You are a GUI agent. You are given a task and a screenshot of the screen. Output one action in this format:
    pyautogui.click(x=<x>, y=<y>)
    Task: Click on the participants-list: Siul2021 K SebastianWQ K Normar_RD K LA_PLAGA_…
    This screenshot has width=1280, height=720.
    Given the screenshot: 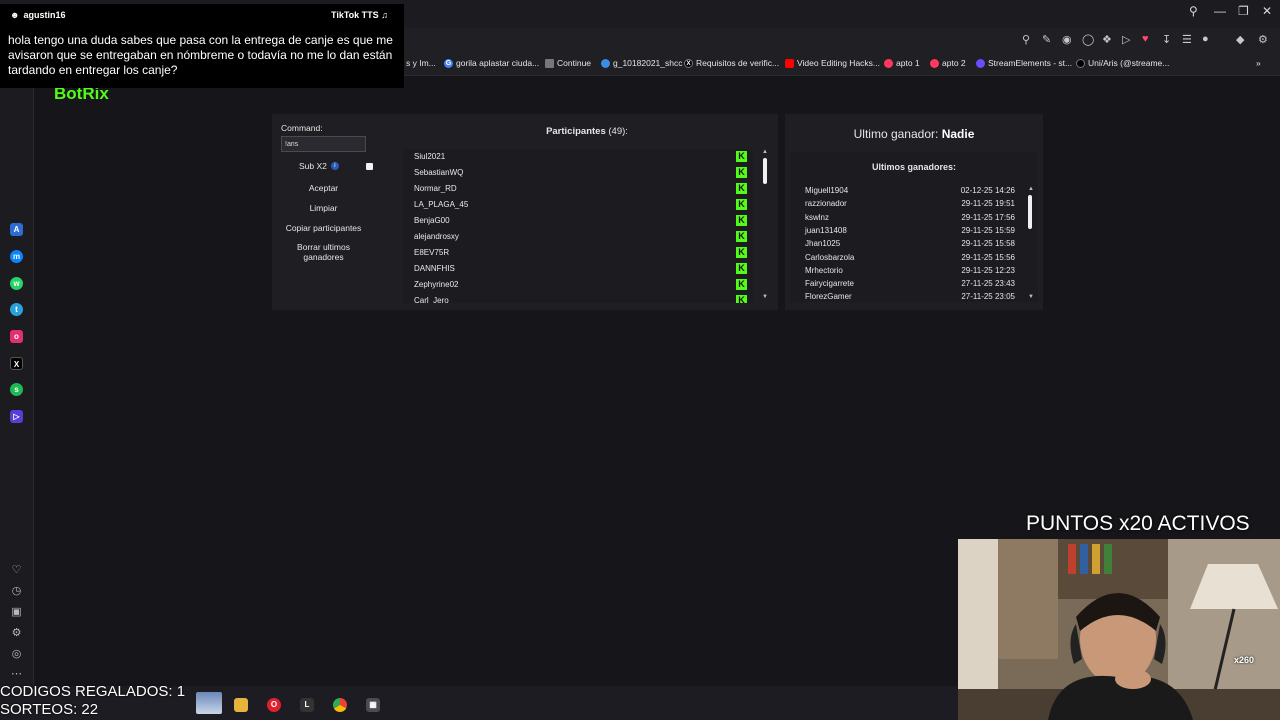 What is the action you would take?
    pyautogui.click(x=578, y=226)
    